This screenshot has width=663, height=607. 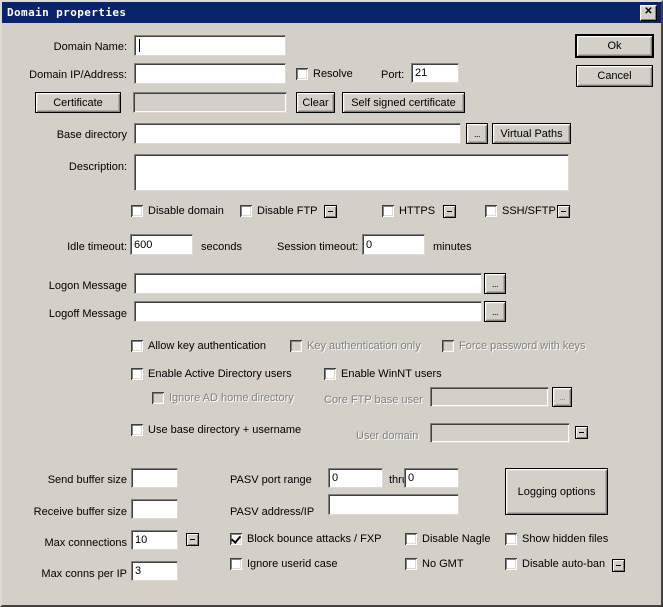 I want to click on show-hidden-files-checkbox: Show hidden files, so click(x=556, y=539).